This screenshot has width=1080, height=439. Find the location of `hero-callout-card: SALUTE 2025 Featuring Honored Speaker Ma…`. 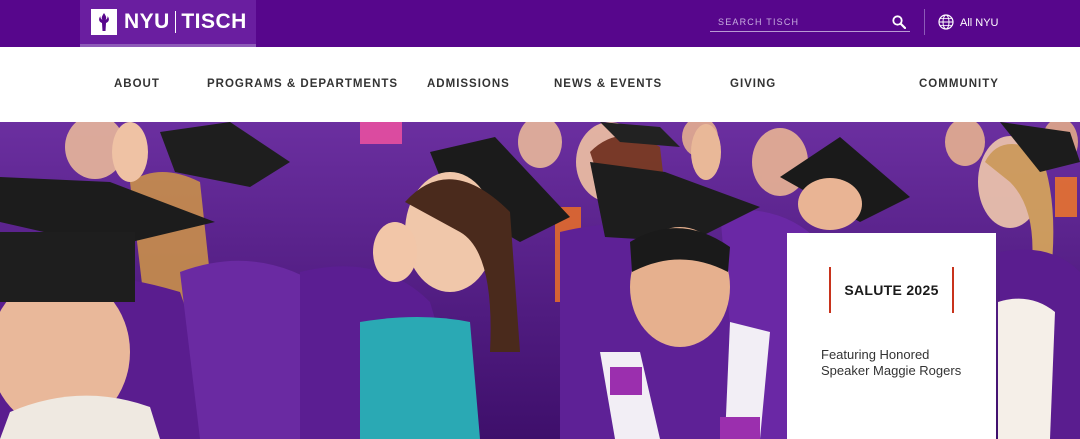

hero-callout-card: SALUTE 2025 Featuring Honored Speaker Ma… is located at coordinates (891, 336).